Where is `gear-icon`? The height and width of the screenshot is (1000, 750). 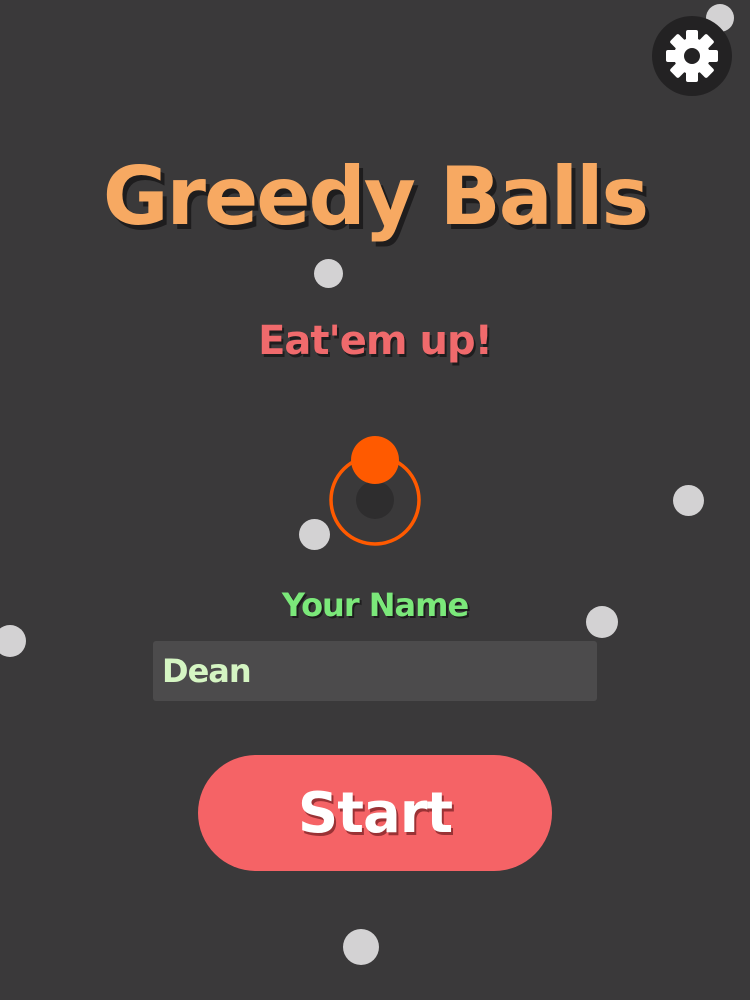
gear-icon is located at coordinates (692, 56).